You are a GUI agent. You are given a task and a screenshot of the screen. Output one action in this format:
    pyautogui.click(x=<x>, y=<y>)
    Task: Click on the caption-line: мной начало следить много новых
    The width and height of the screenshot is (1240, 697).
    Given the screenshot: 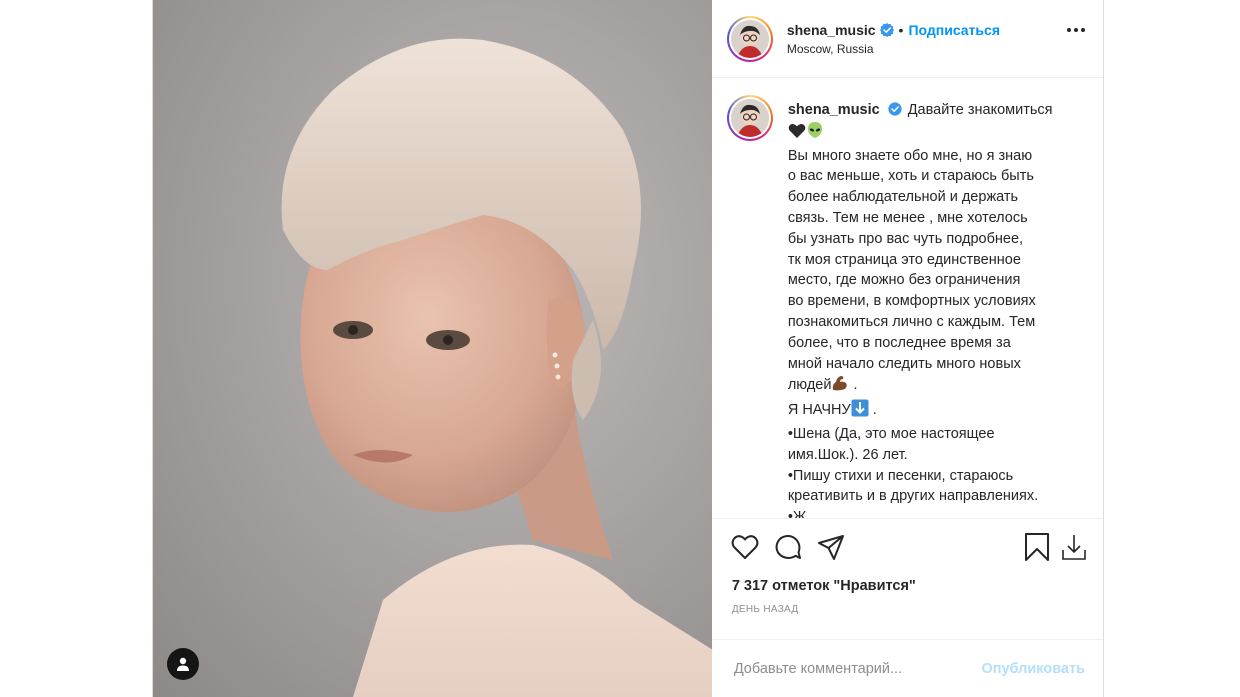 What is the action you would take?
    pyautogui.click(x=904, y=363)
    